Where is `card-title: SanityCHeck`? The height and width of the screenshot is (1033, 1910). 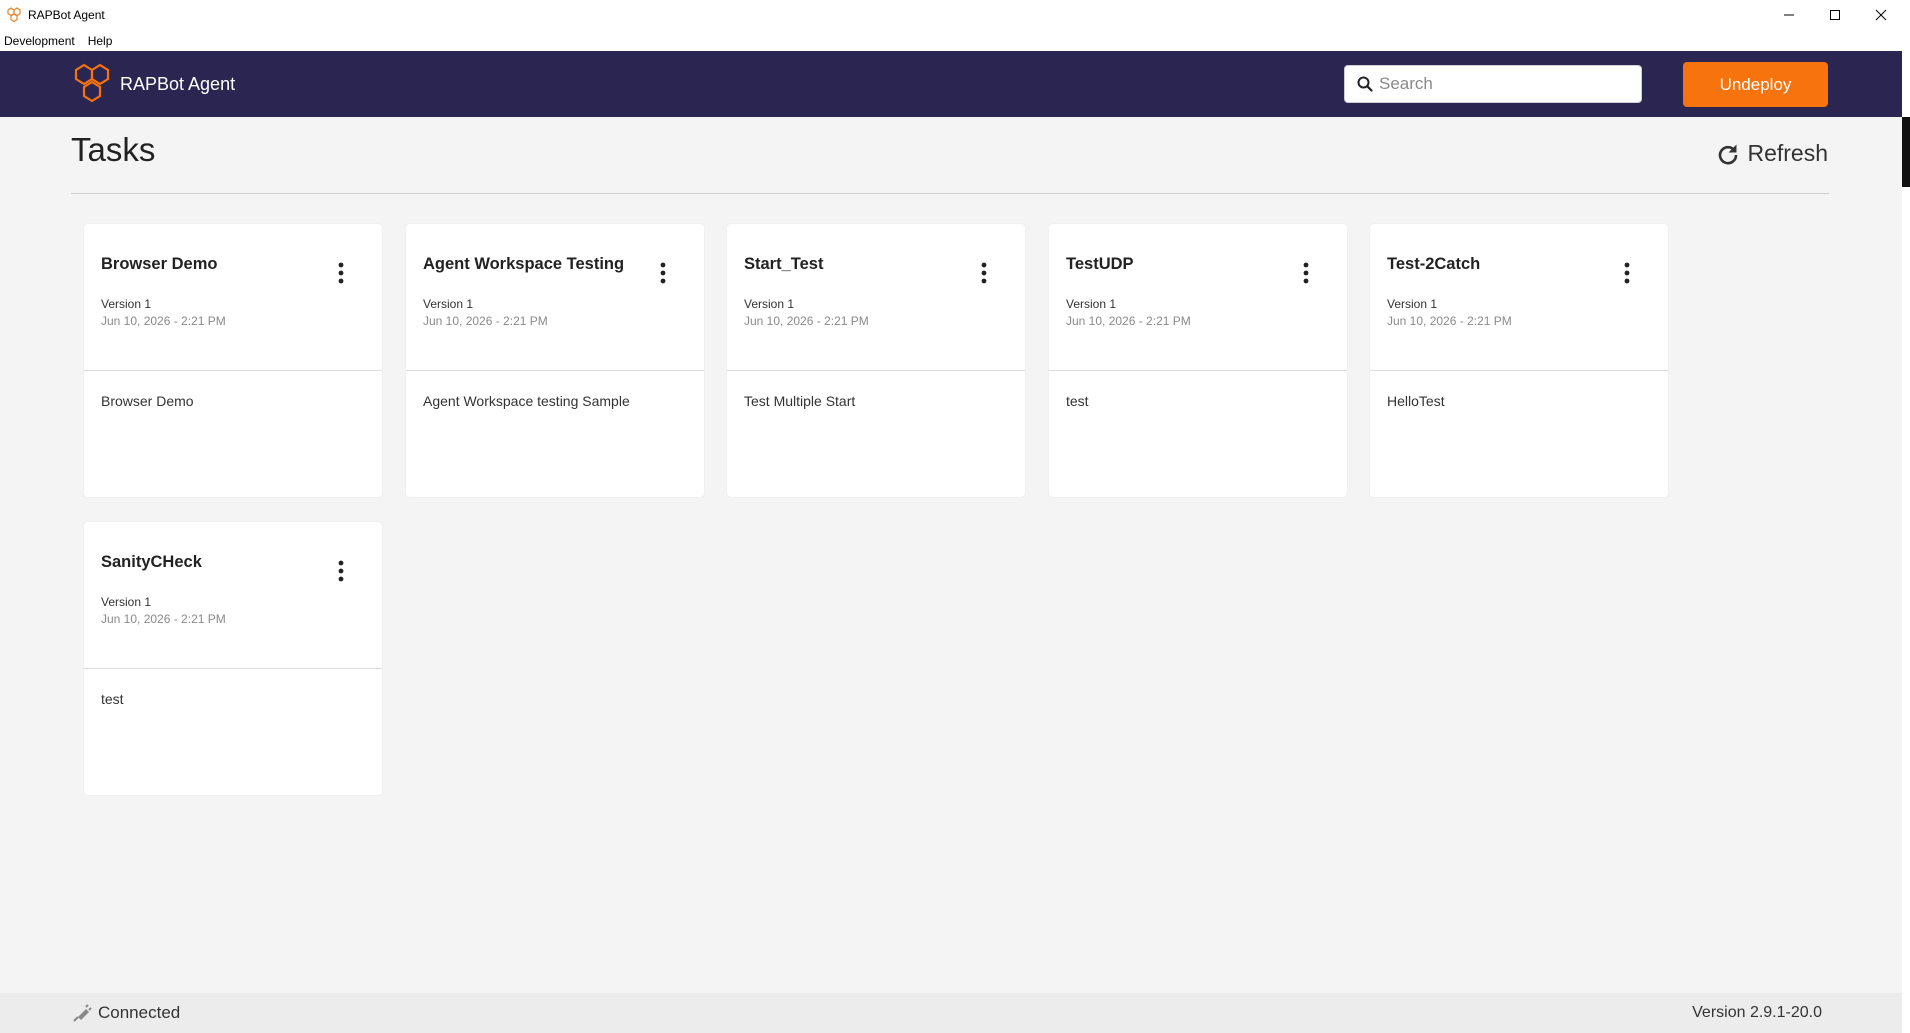
card-title: SanityCHeck is located at coordinates (151, 562).